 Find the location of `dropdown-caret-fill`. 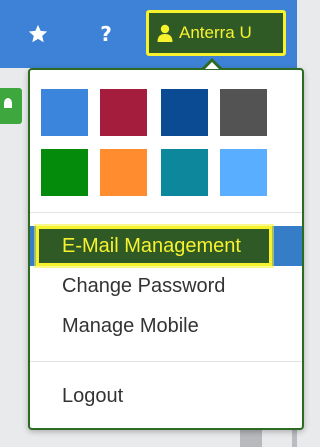

dropdown-caret-fill is located at coordinates (212, 65).